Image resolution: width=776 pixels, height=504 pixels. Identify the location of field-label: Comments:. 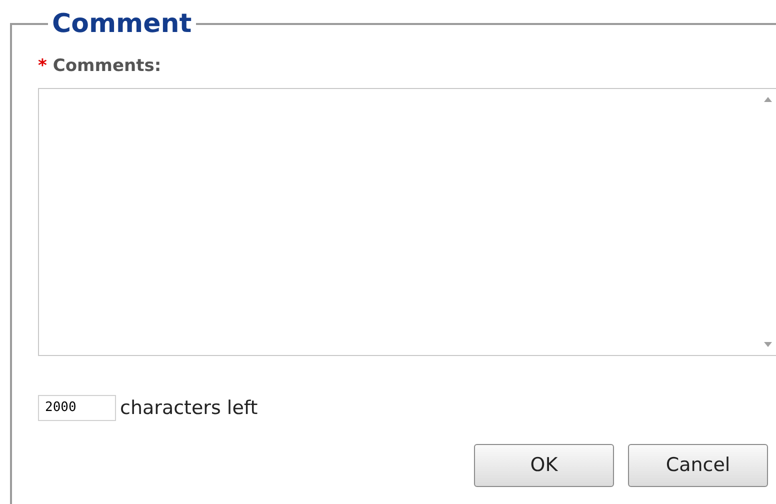
(107, 66).